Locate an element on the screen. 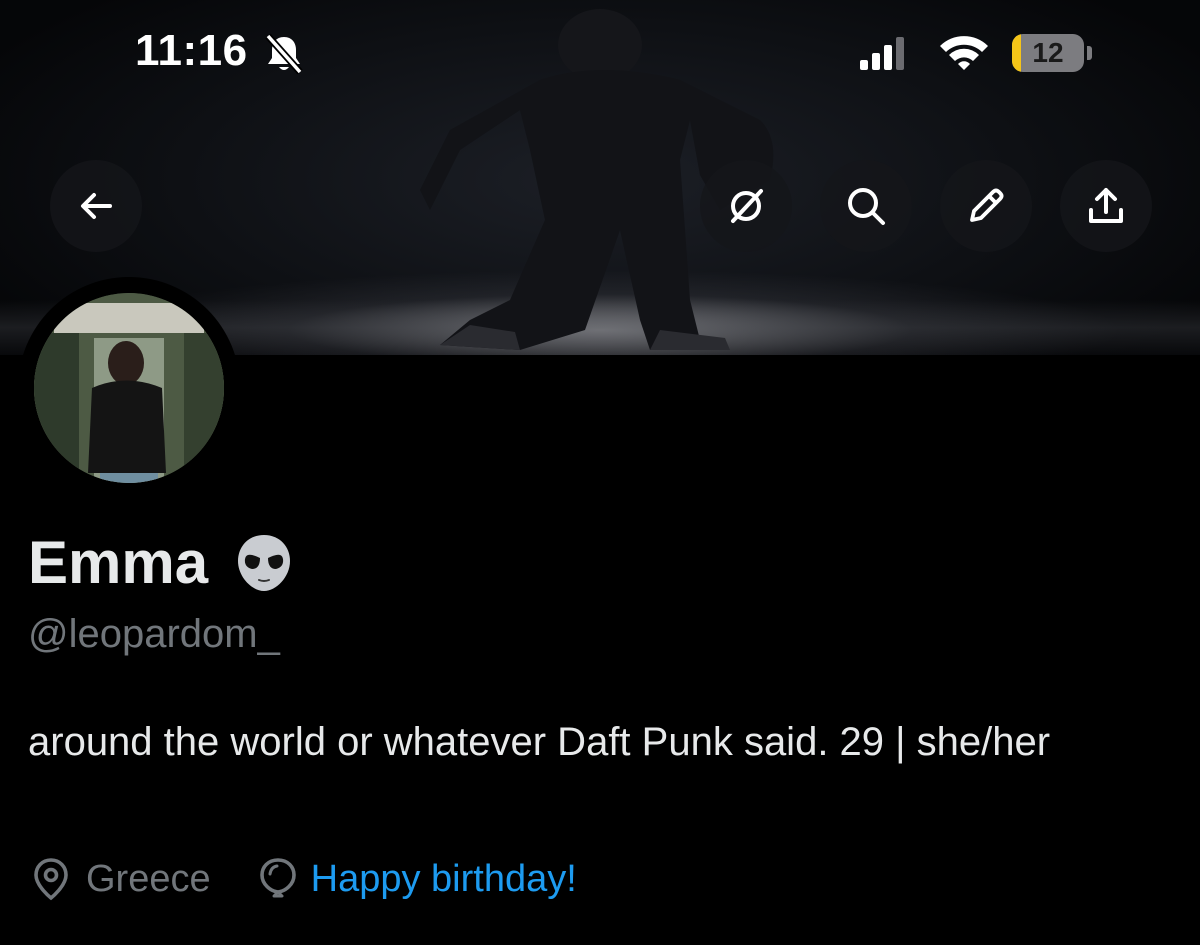 The height and width of the screenshot is (945, 1200). battery-icon: 12 is located at coordinates (1048, 53).